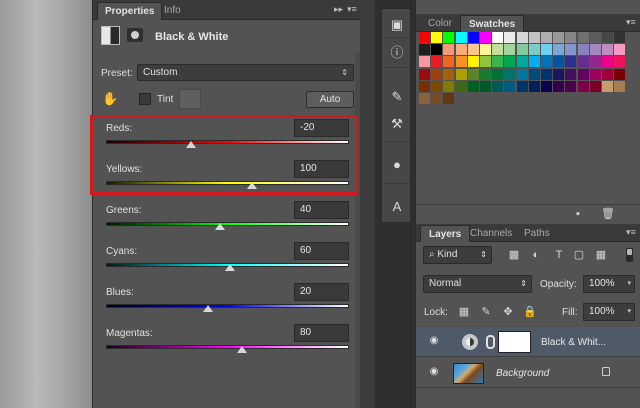  I want to click on layer-thumbnail, so click(468, 373).